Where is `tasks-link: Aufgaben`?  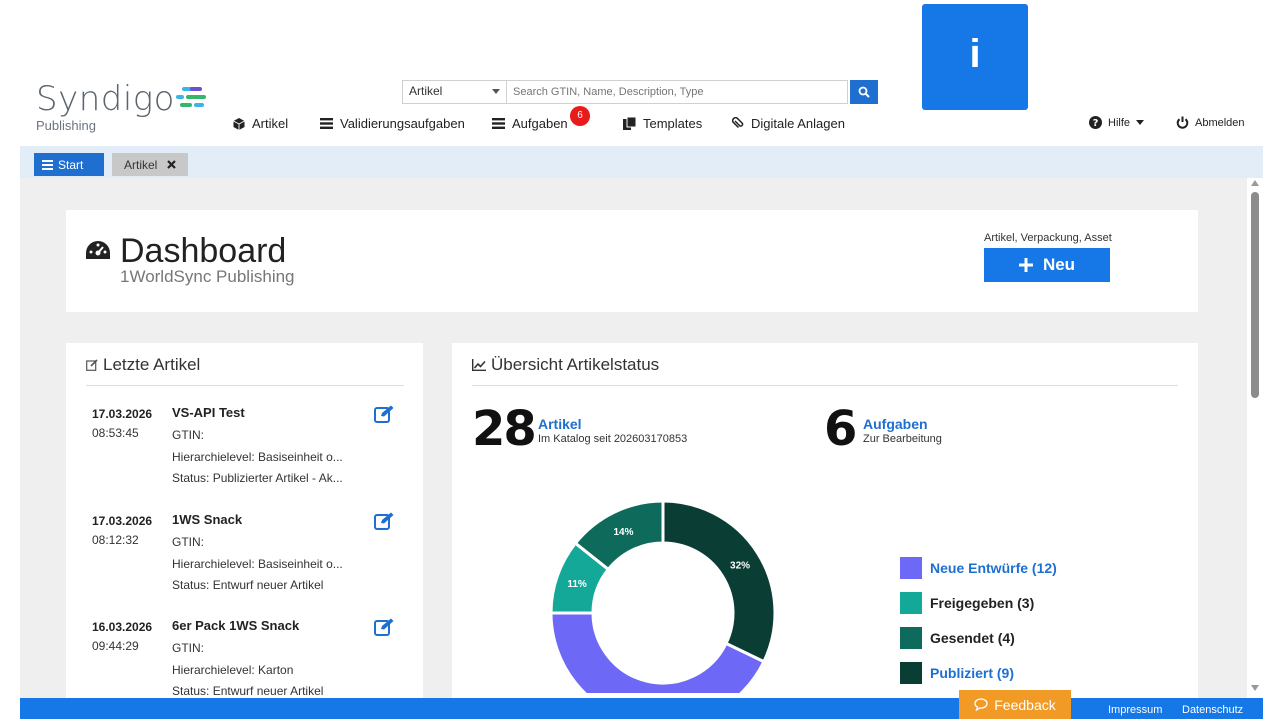 tasks-link: Aufgaben is located at coordinates (895, 424).